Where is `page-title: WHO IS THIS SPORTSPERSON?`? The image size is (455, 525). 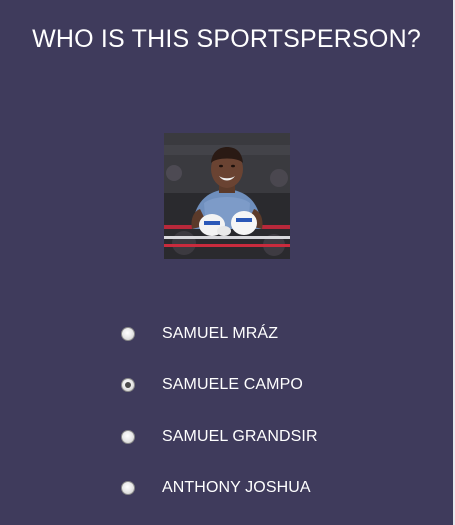
page-title: WHO IS THIS SPORTSPERSON? is located at coordinates (226, 39).